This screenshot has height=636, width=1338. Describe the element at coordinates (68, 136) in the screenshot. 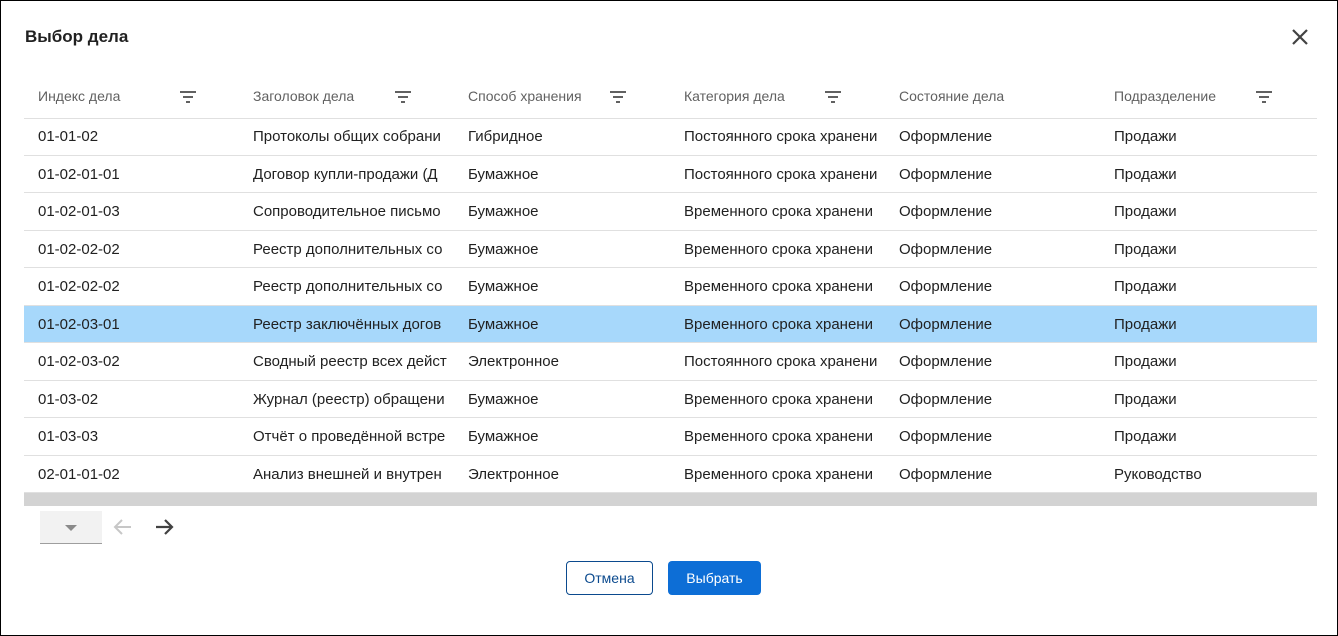

I see `cell-index: 01-01-02` at that location.